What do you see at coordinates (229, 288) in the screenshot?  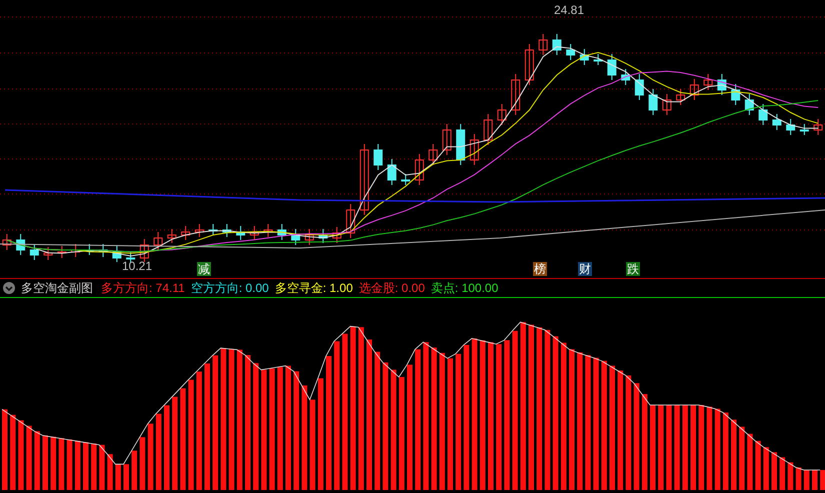 I see `indicator-reading: 空方方向: 0.00` at bounding box center [229, 288].